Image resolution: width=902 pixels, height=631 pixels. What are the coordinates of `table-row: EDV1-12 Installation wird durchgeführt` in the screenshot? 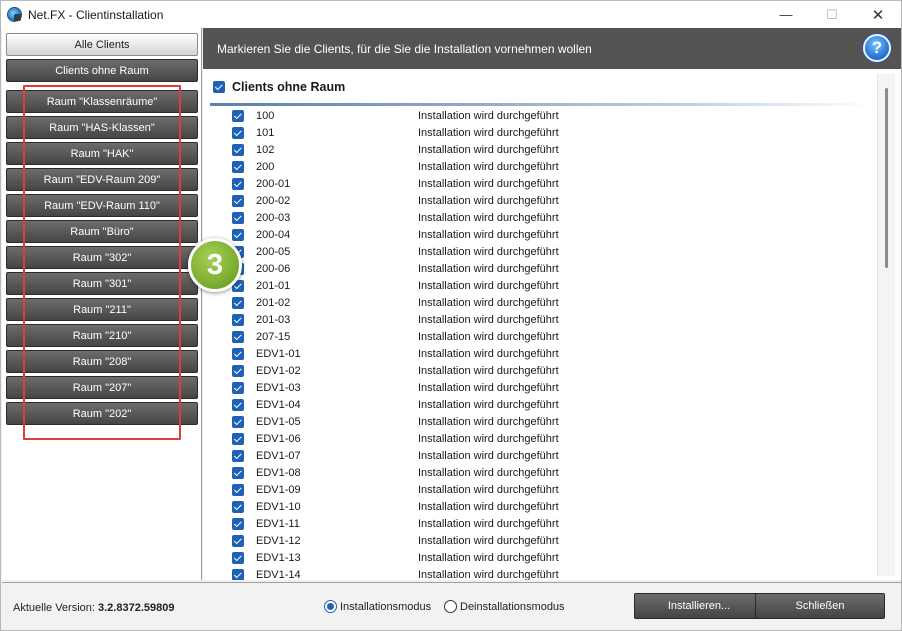 It's located at (543, 541).